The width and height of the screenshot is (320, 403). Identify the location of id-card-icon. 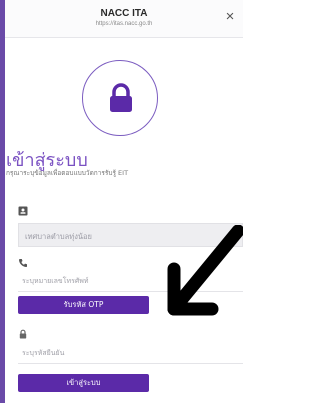
(23, 211).